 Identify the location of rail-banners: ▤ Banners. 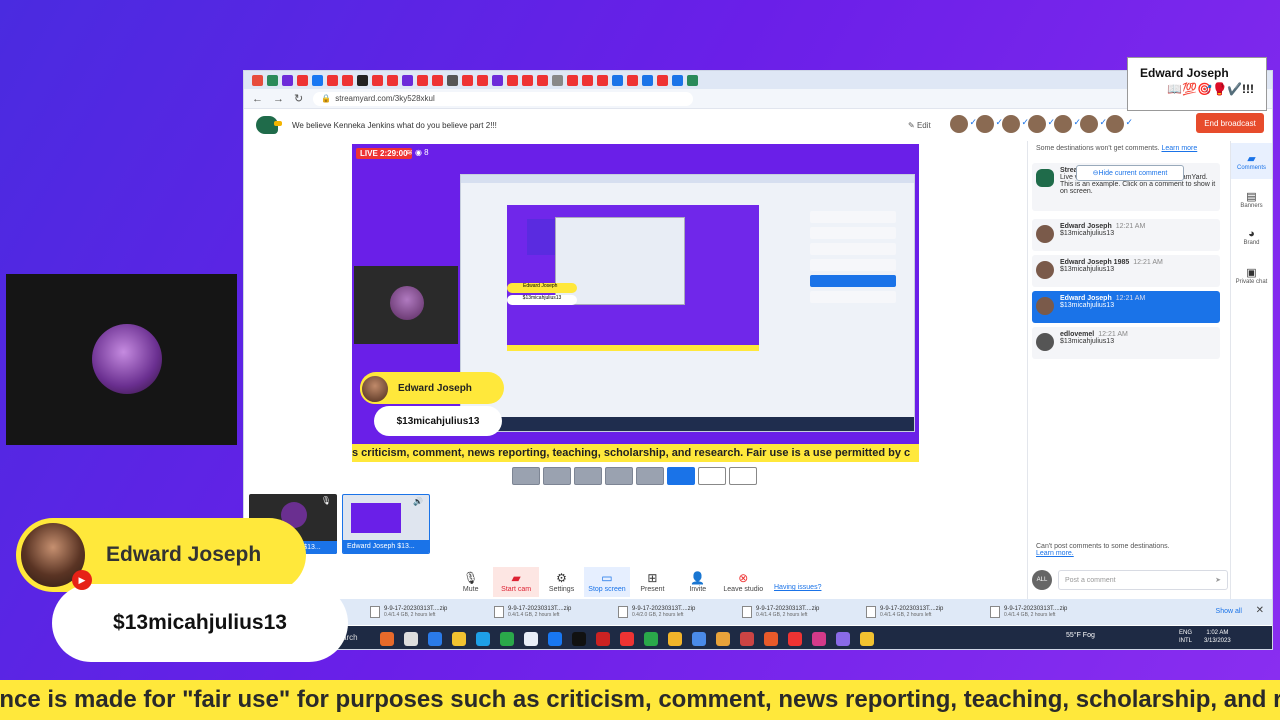
(1251, 199).